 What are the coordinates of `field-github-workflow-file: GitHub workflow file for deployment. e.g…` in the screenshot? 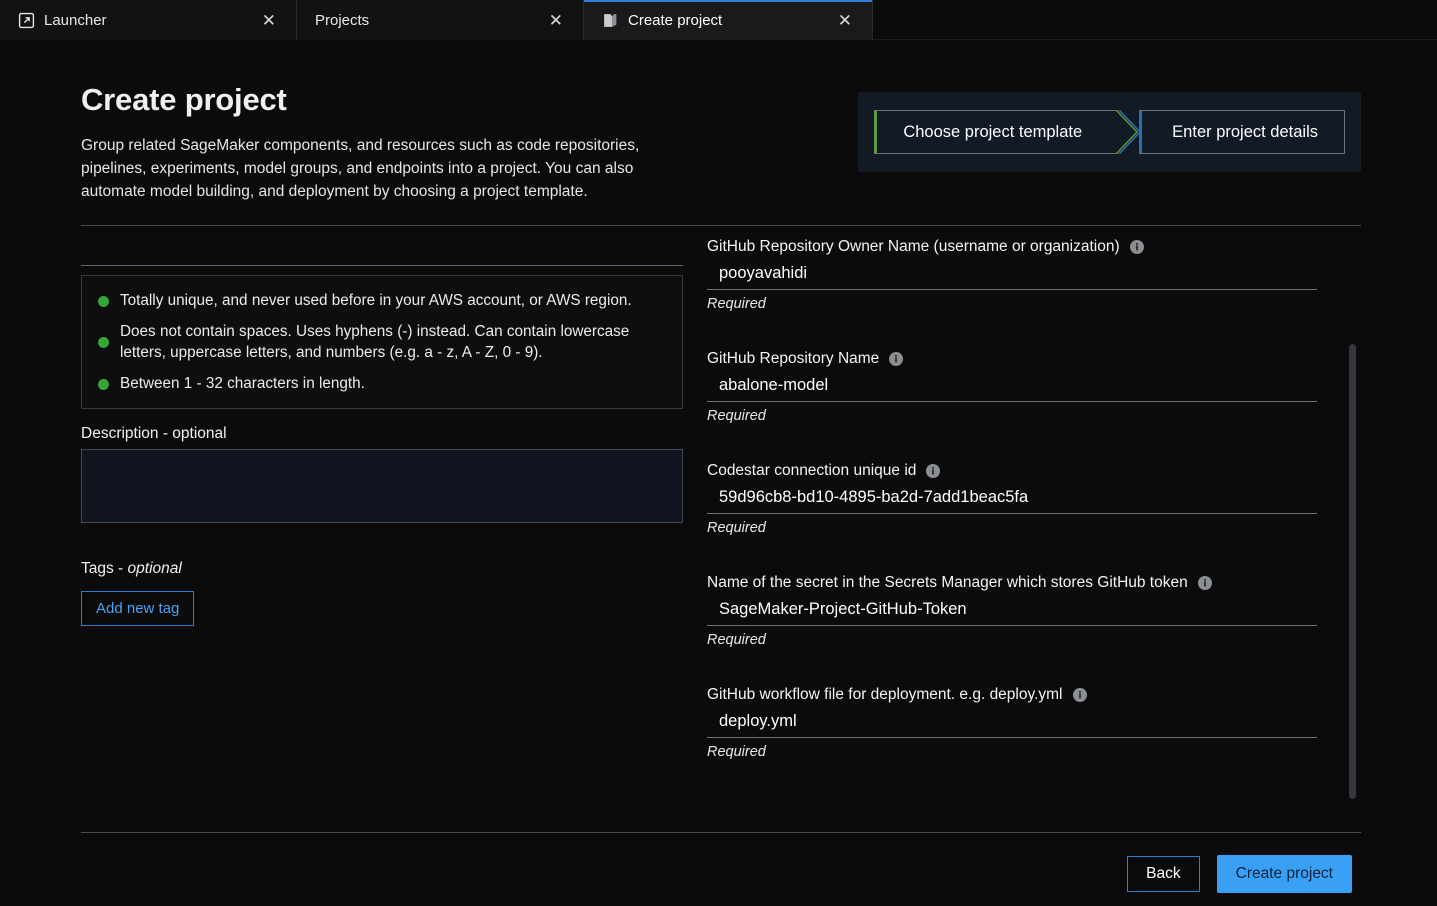 It's located at (1034, 723).